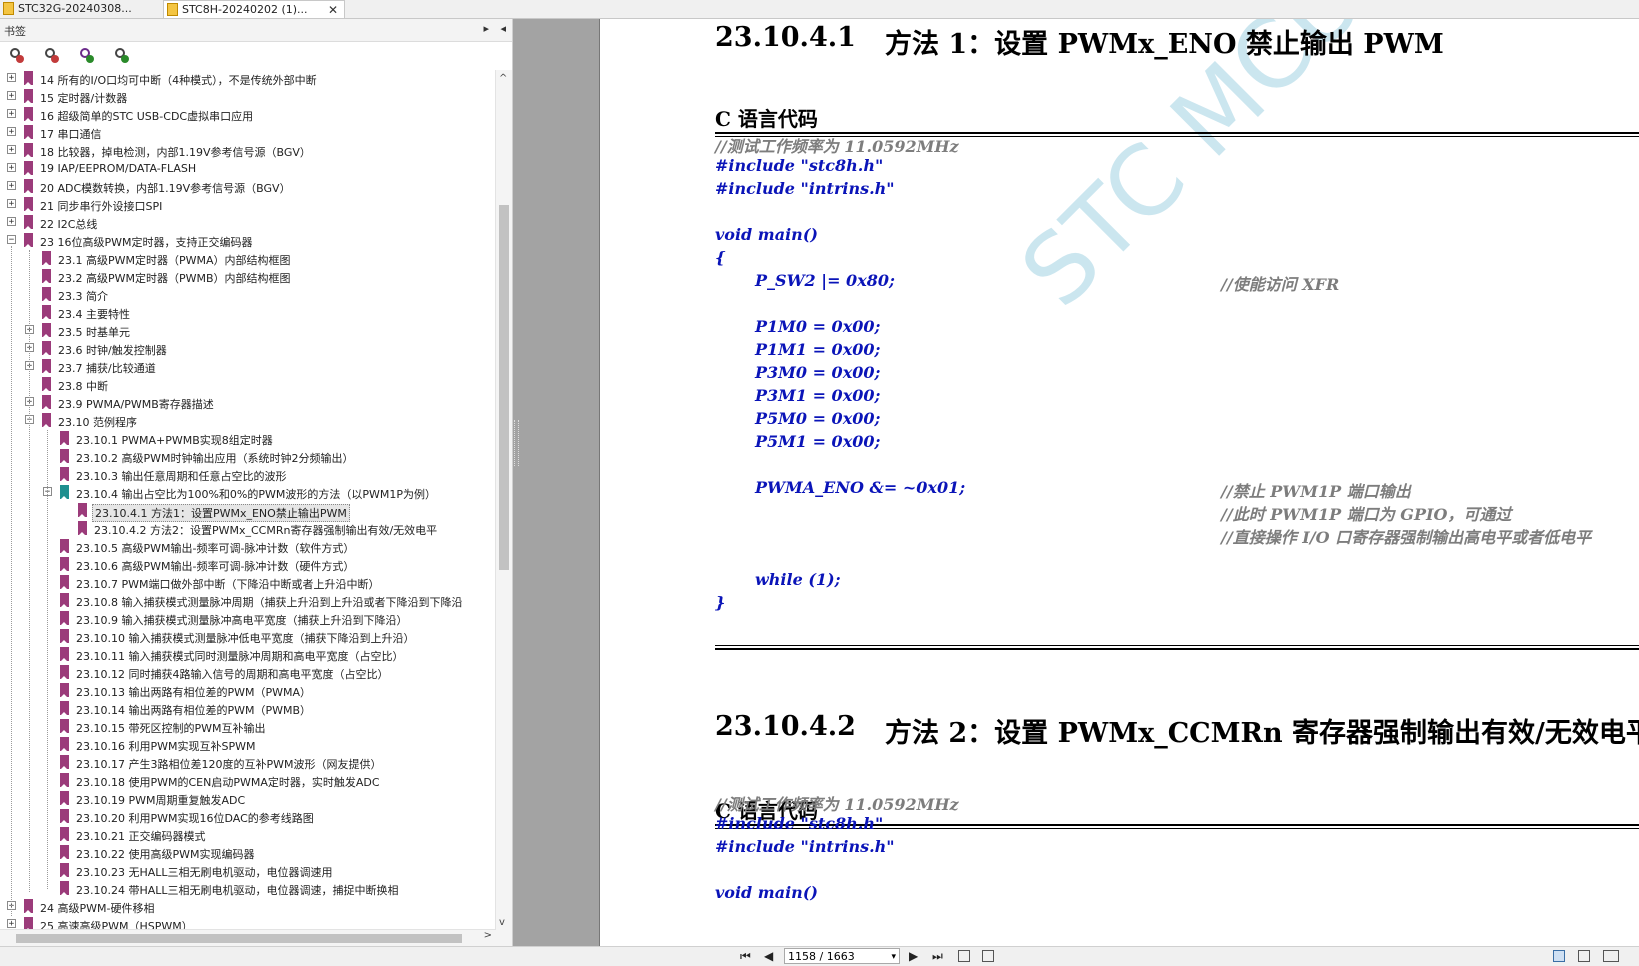  Describe the element at coordinates (1280, 284) in the screenshot. I see `code-comment: //使能访问 XFR` at that location.